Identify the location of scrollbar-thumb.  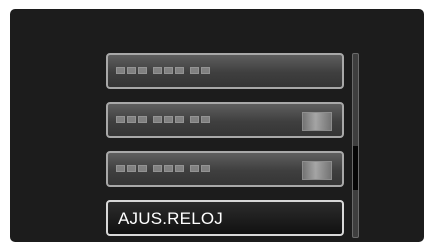
(355, 168).